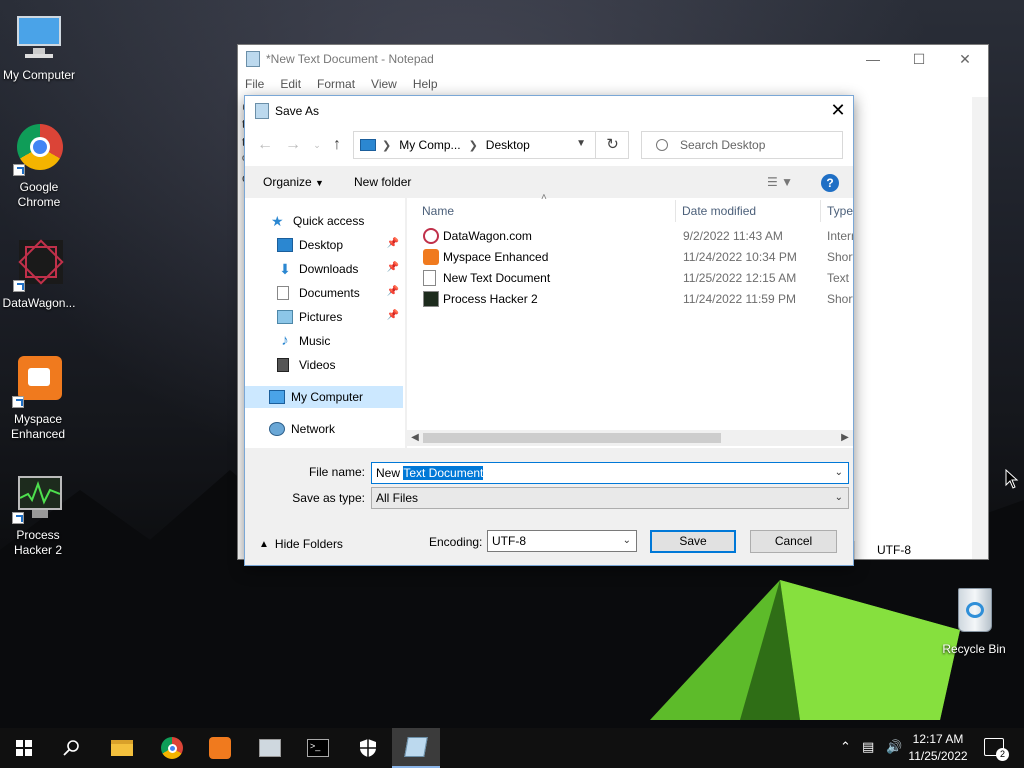  What do you see at coordinates (324, 221) in the screenshot?
I see `nav-item-quick-access: ★ Quick access` at bounding box center [324, 221].